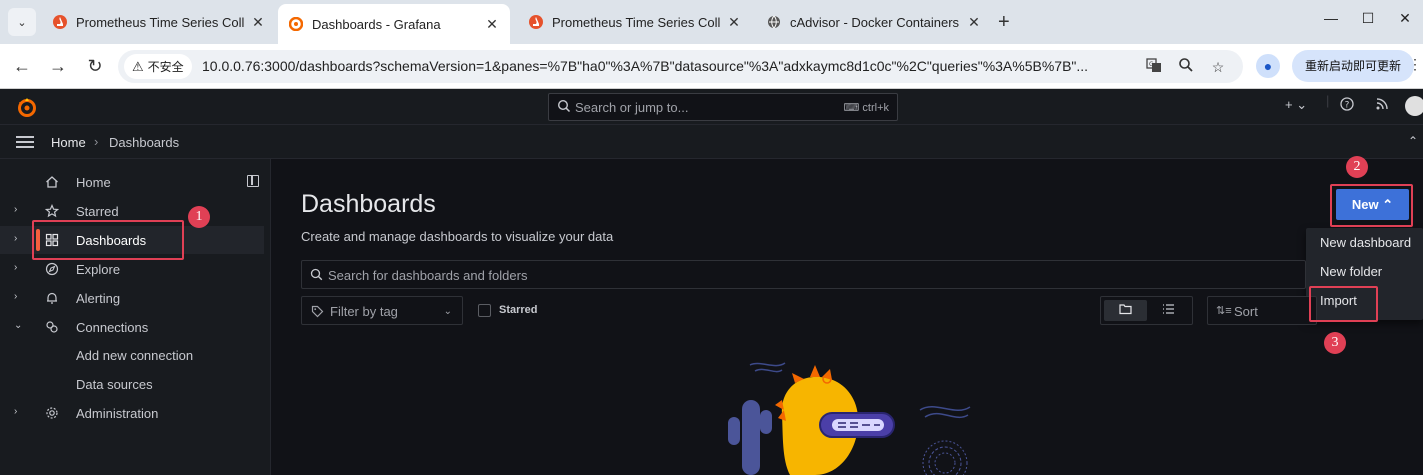 The width and height of the screenshot is (1423, 475). Describe the element at coordinates (1186, 67) in the screenshot. I see `zoom-icon` at that location.